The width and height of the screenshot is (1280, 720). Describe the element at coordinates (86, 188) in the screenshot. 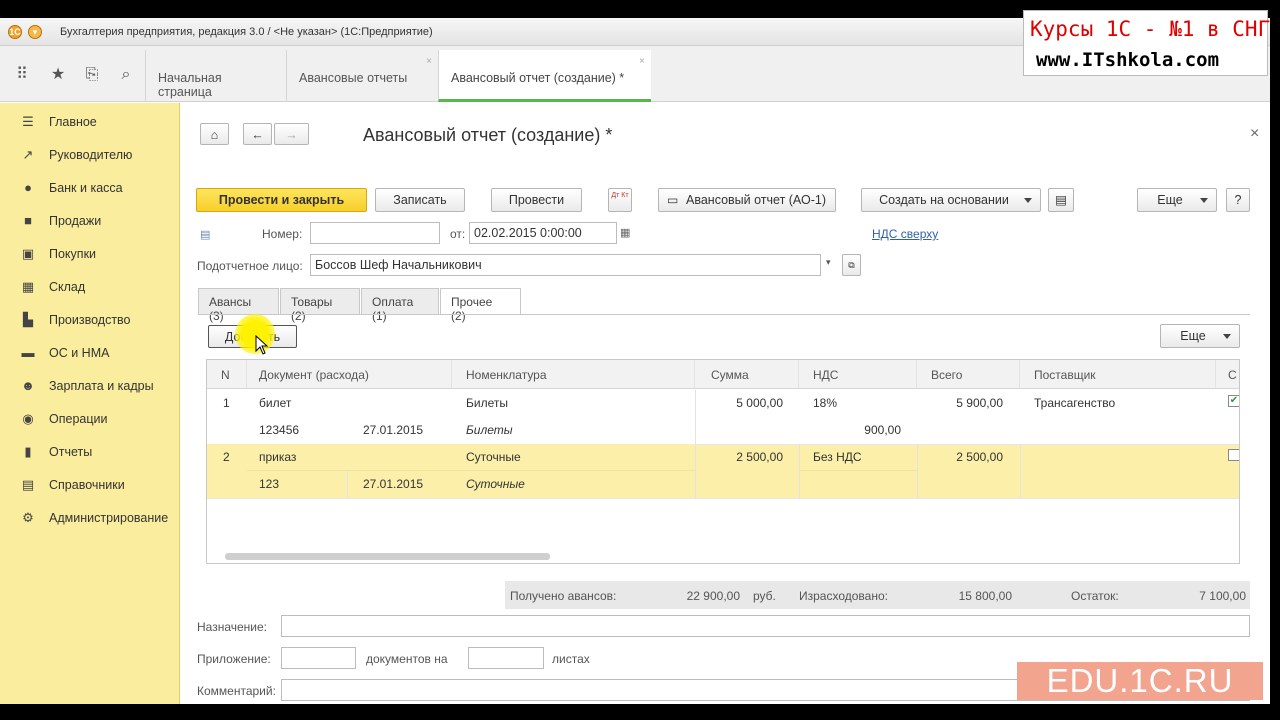

I see `sidebar-item-label: Банк и касса` at that location.